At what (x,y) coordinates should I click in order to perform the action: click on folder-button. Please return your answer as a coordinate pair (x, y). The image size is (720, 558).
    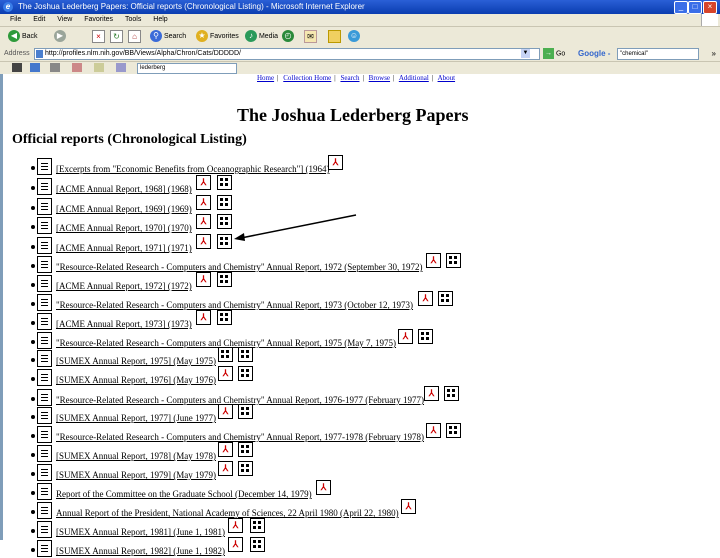
    Looking at the image, I should click on (334, 37).